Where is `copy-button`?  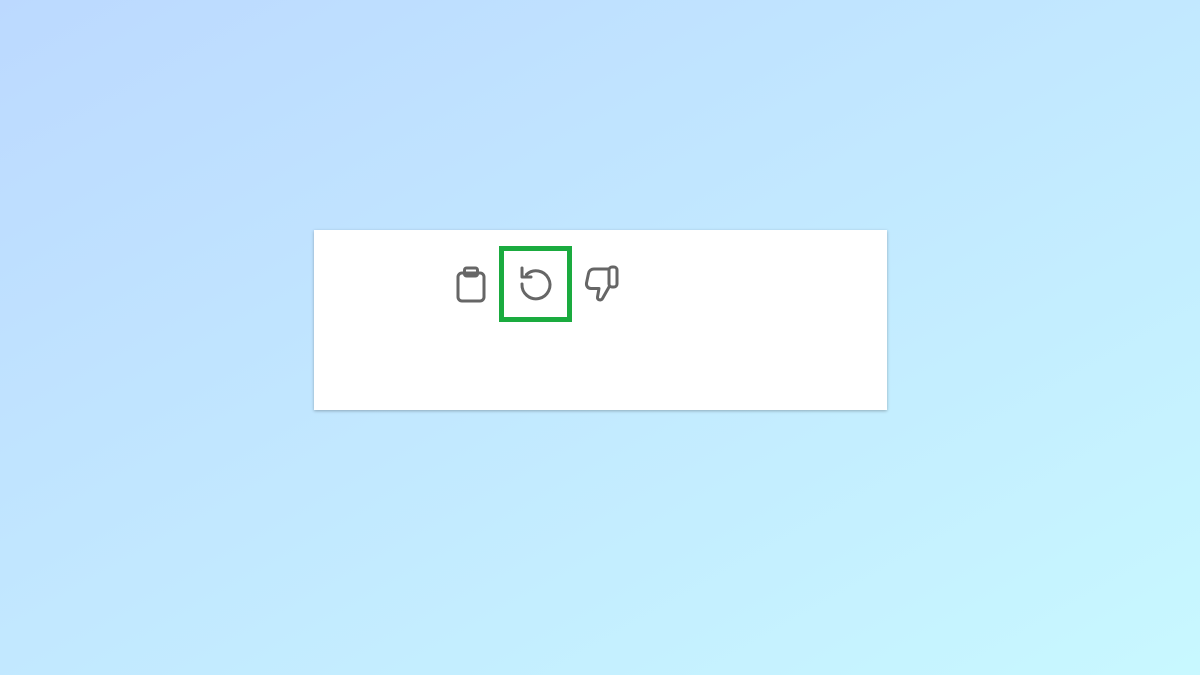 copy-button is located at coordinates (471, 284).